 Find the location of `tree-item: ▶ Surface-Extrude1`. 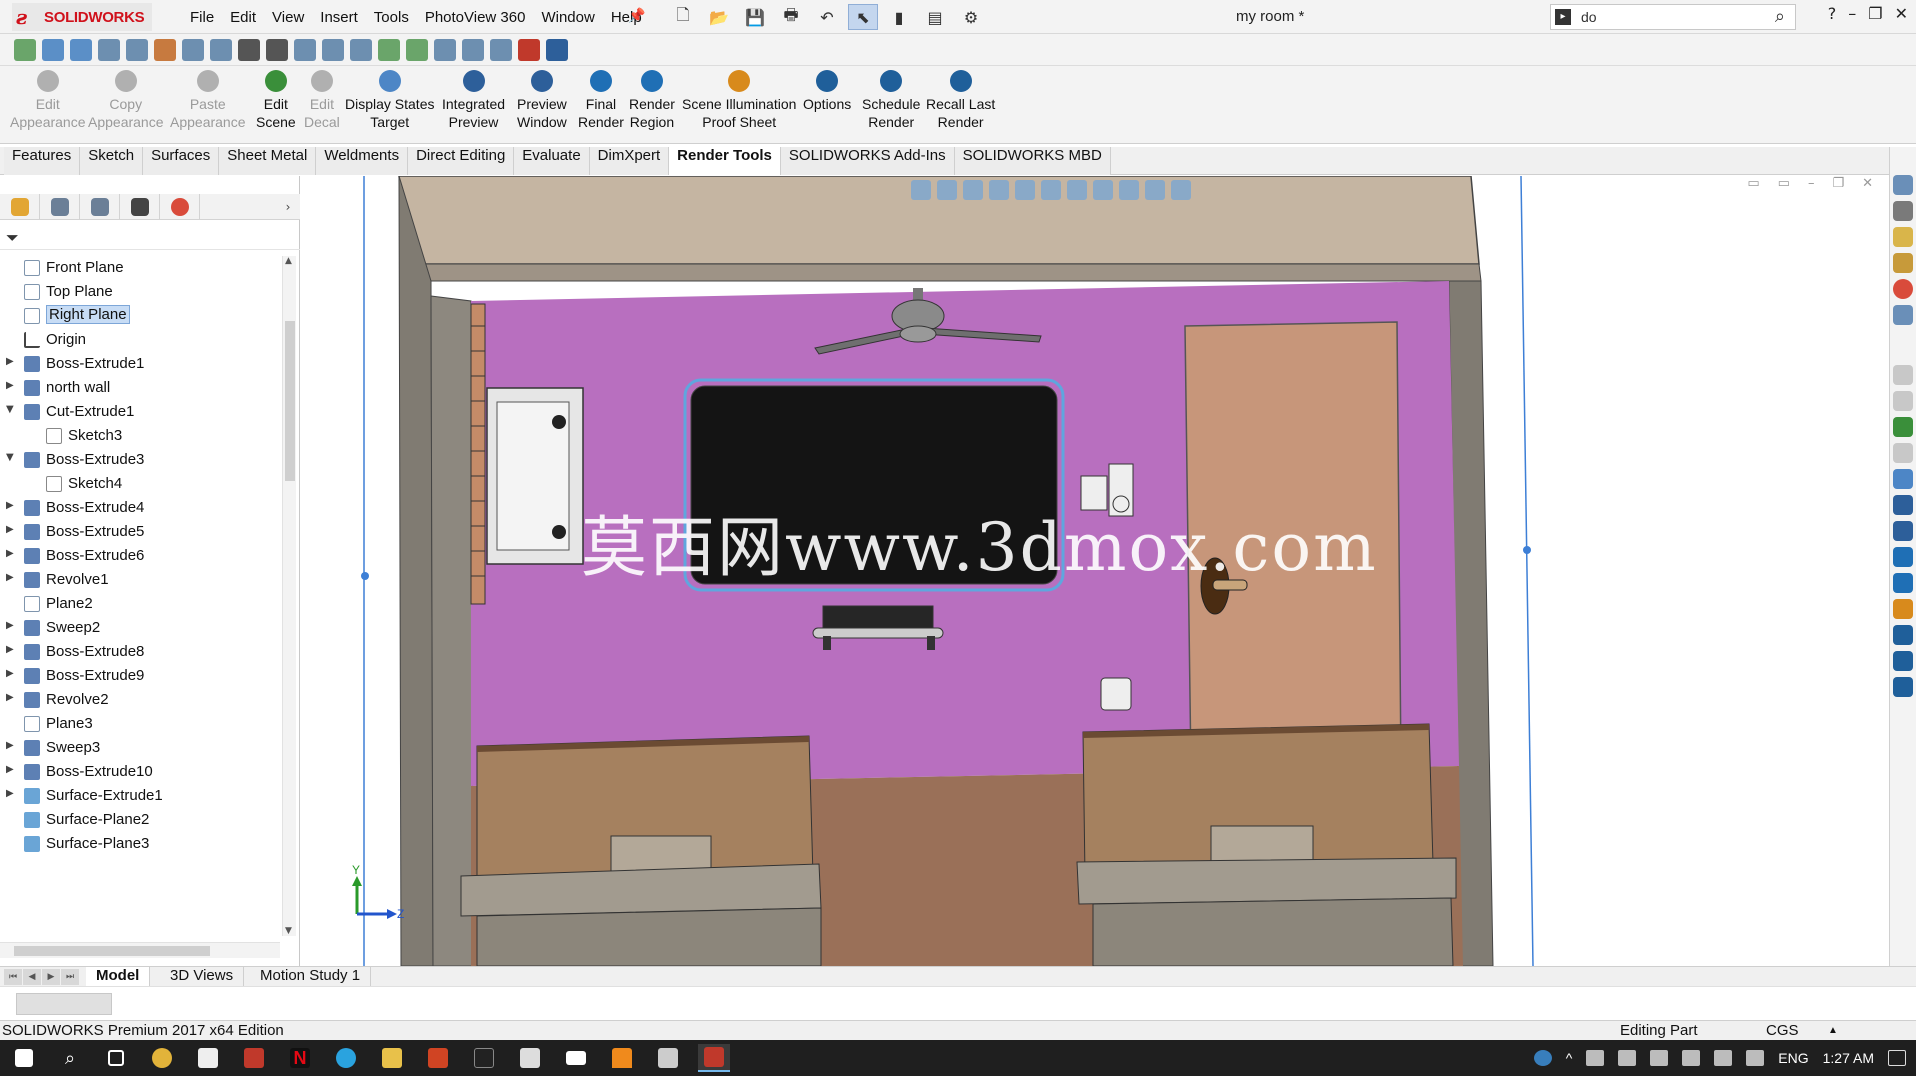

tree-item: ▶ Surface-Extrude1 is located at coordinates (140, 796).